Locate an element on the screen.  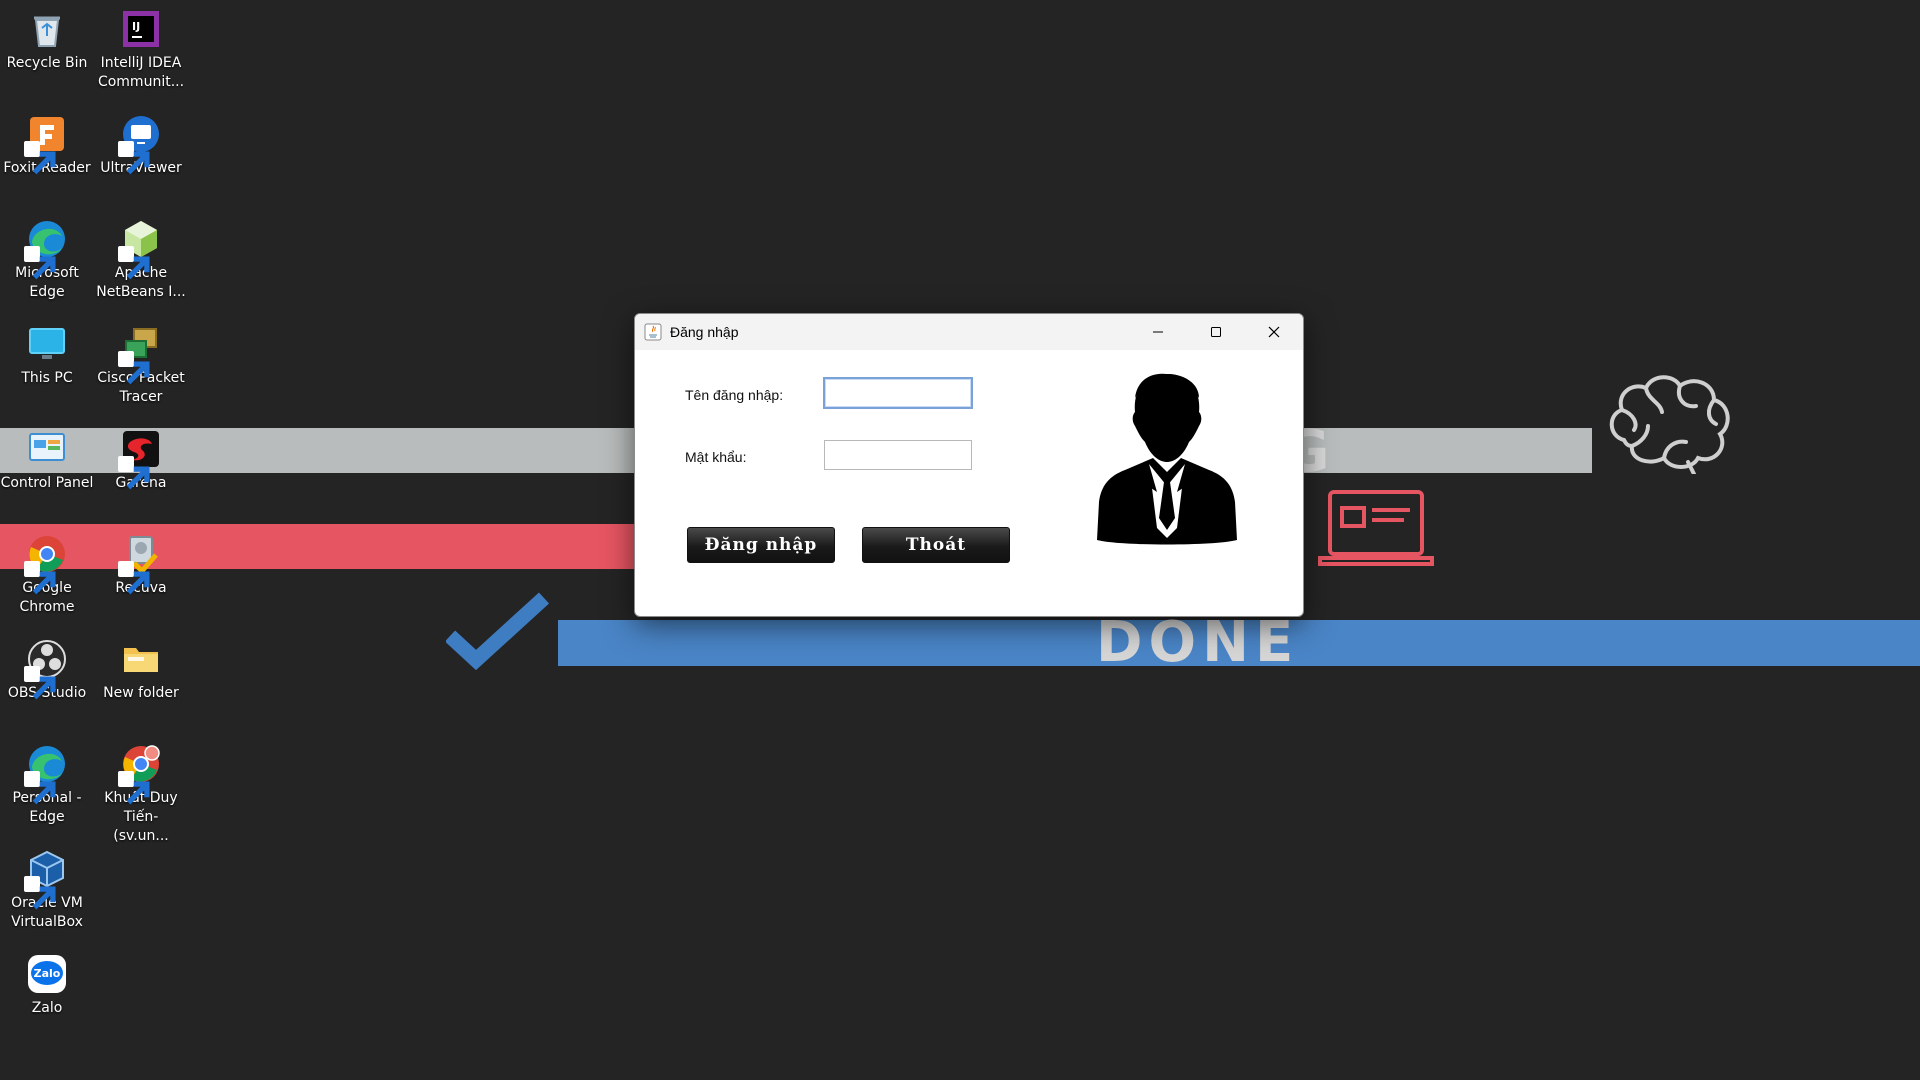
password-input is located at coordinates (898, 455).